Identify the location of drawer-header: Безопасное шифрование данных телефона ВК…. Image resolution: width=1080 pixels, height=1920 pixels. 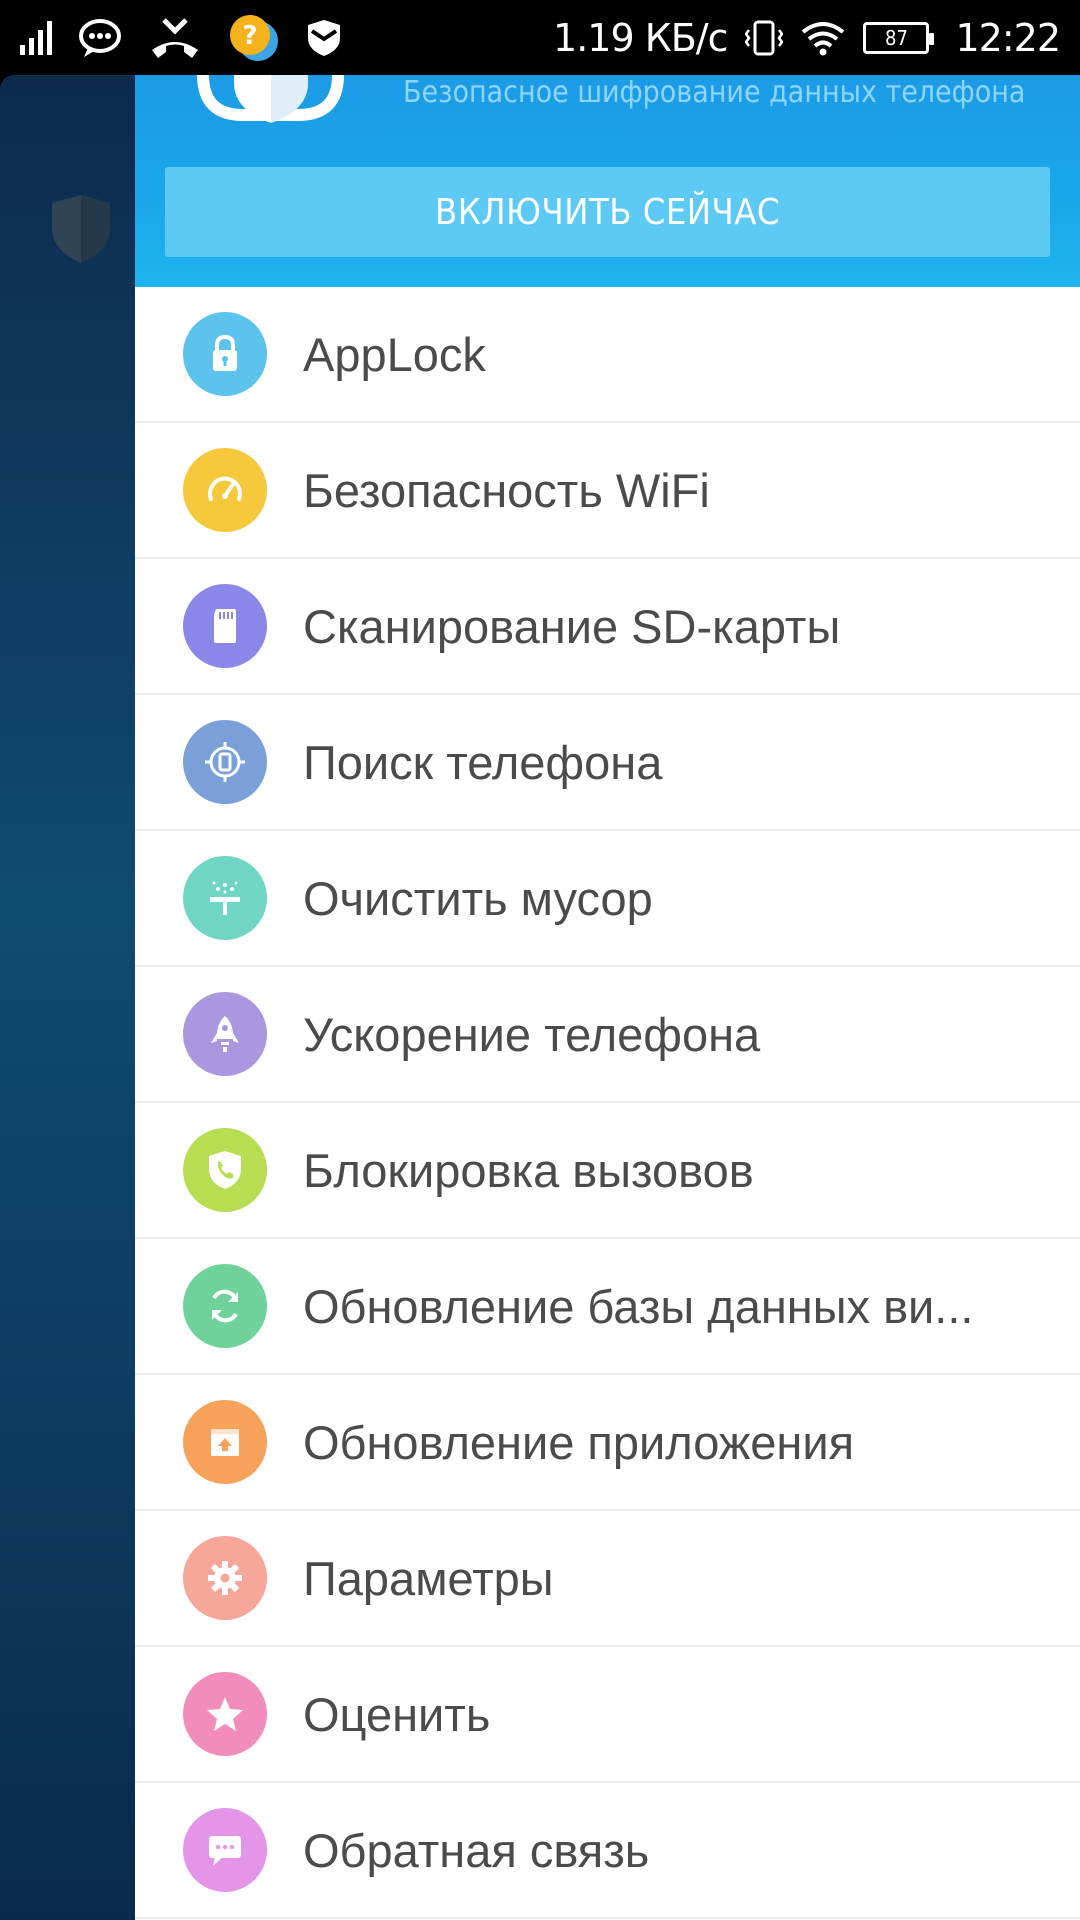
(607, 181).